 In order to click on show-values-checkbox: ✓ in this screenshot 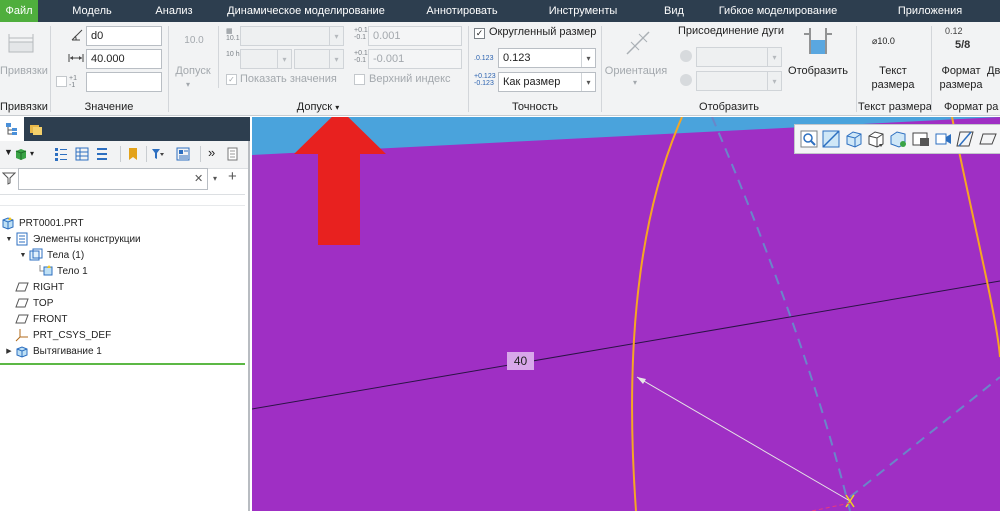, I will do `click(231, 79)`.